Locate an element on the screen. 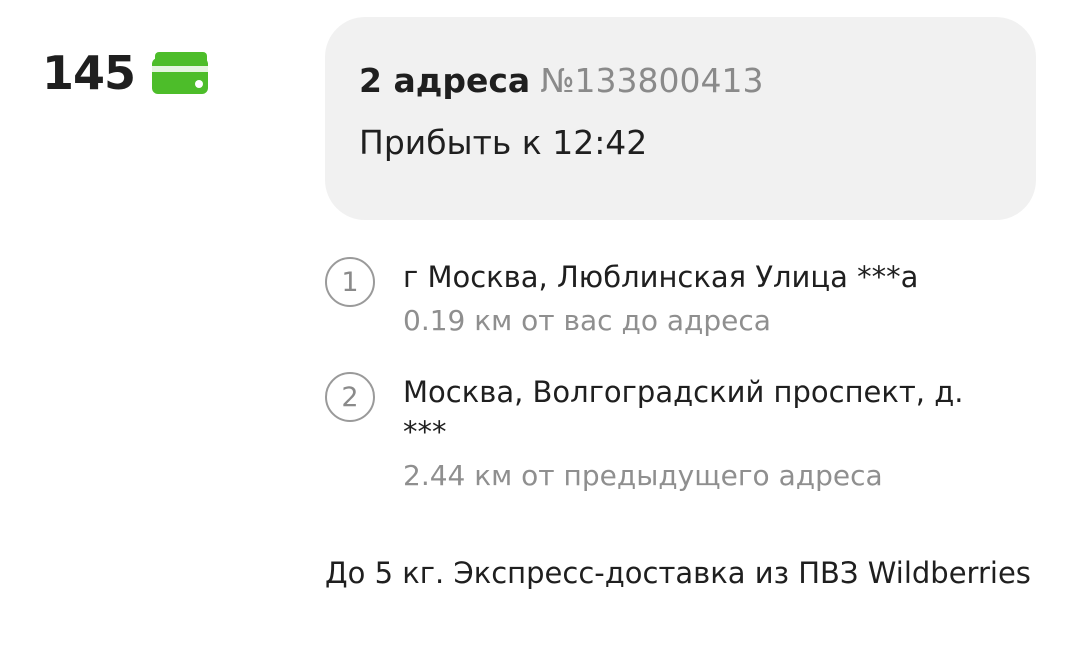 The width and height of the screenshot is (1080, 671). stop-address: г Москва, Люблинская Улица ***а is located at coordinates (661, 277).